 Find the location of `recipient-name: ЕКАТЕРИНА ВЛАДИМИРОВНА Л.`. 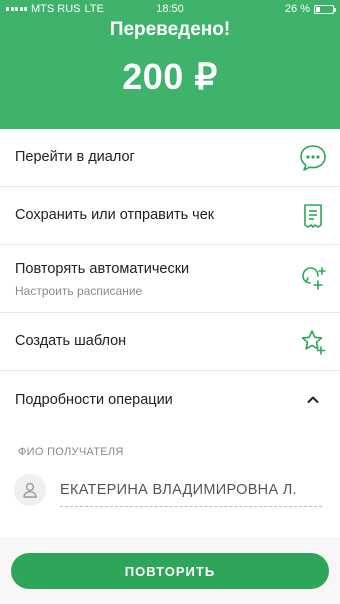

recipient-name: ЕКАТЕРИНА ВЛАДИМИРОВНА Л. is located at coordinates (178, 490).